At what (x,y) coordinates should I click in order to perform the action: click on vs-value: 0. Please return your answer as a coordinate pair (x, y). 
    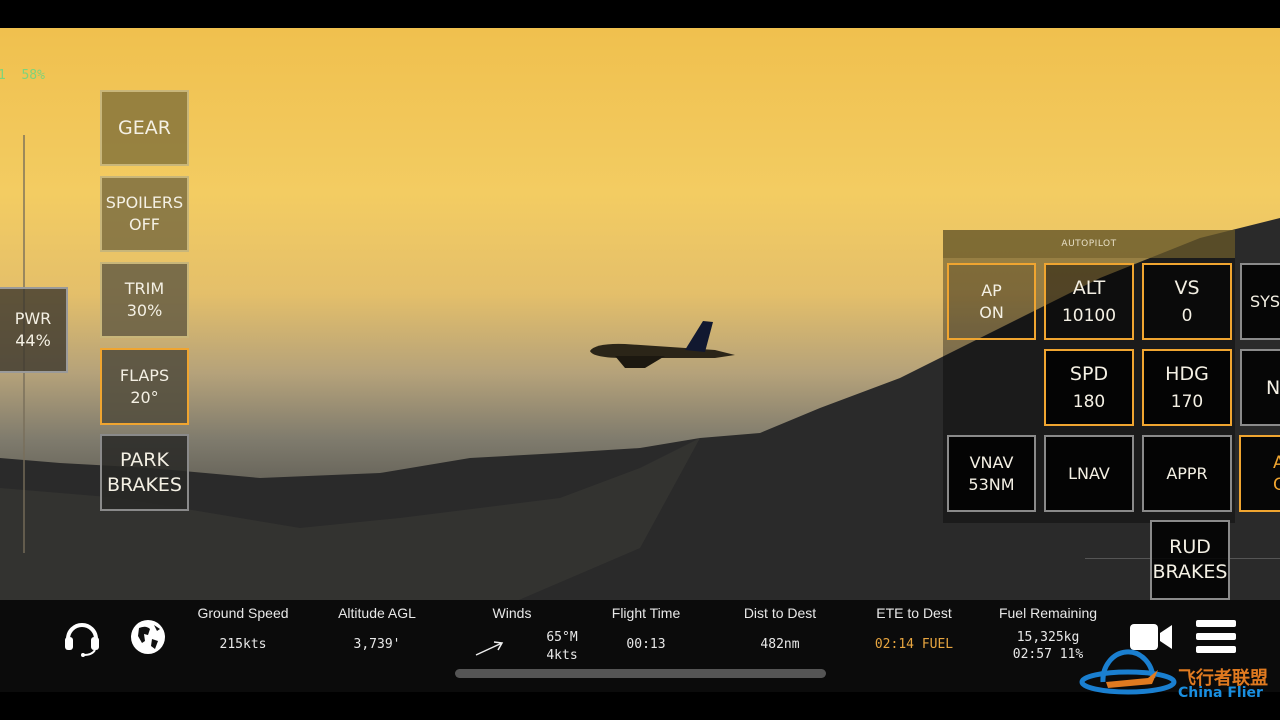
    Looking at the image, I should click on (1187, 315).